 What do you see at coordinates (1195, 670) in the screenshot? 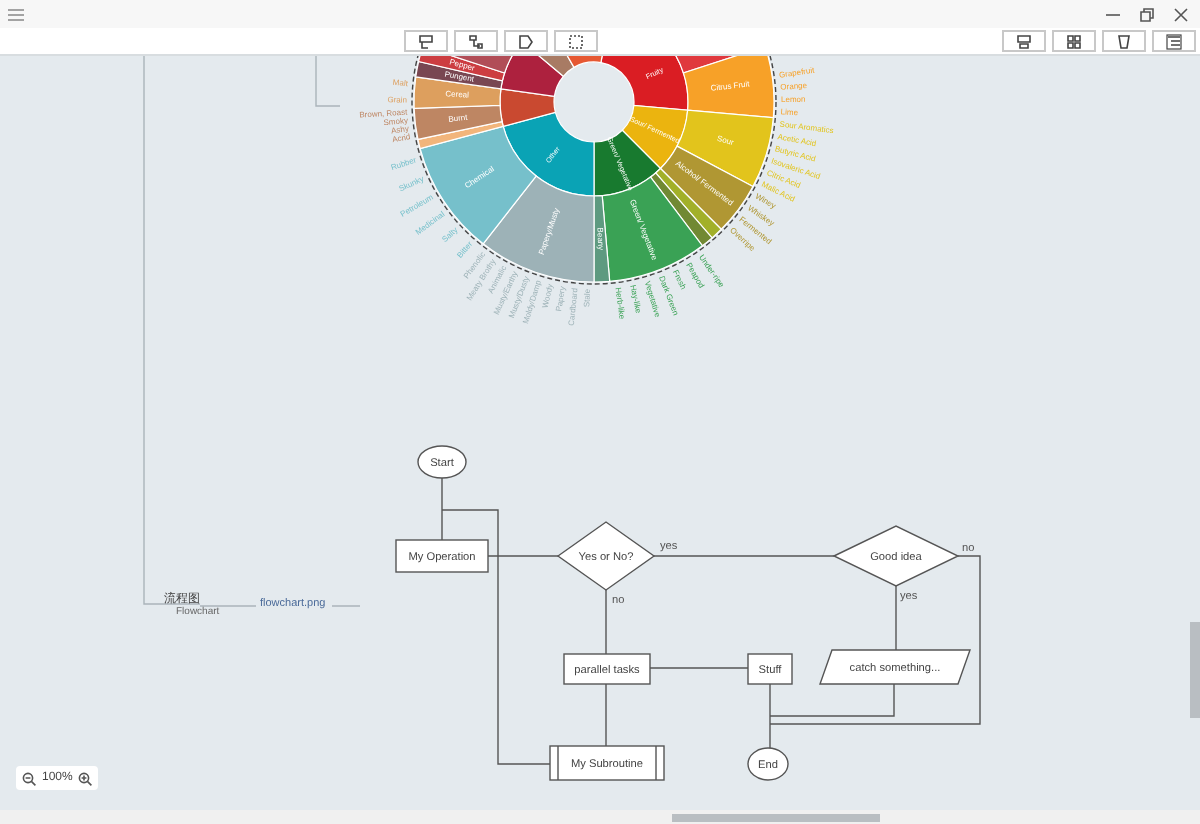
I see `vertical-scrollbar-thumb` at bounding box center [1195, 670].